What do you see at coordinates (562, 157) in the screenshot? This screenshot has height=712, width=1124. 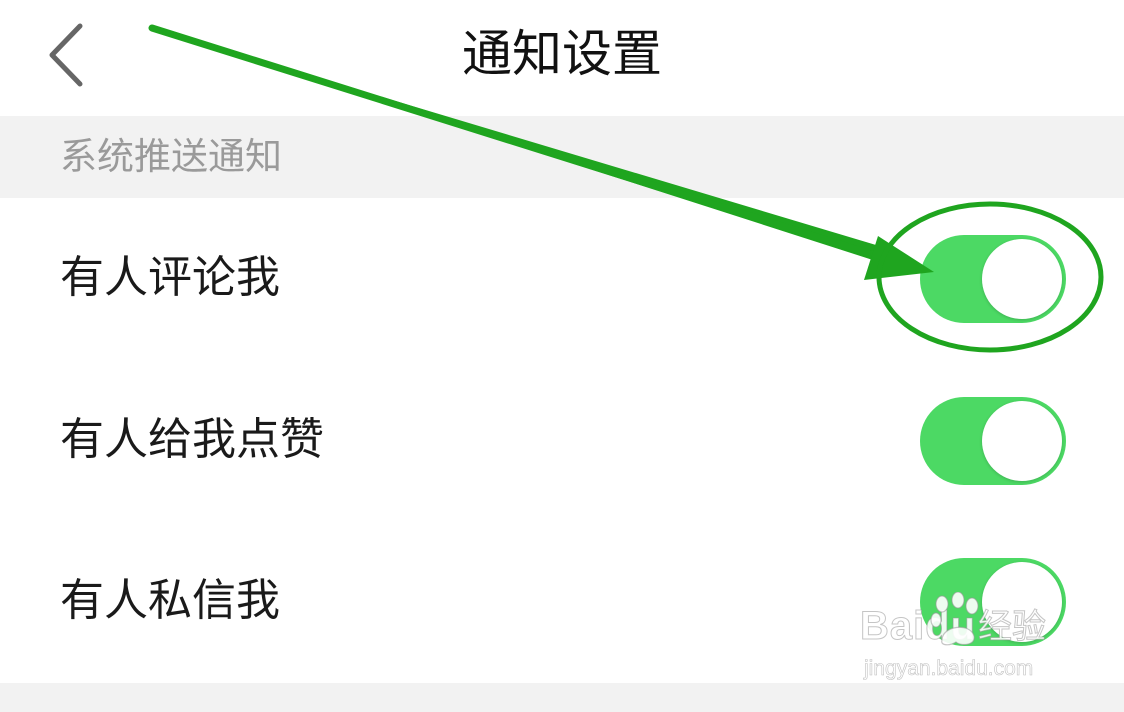 I see `section-header: 系统推送通知` at bounding box center [562, 157].